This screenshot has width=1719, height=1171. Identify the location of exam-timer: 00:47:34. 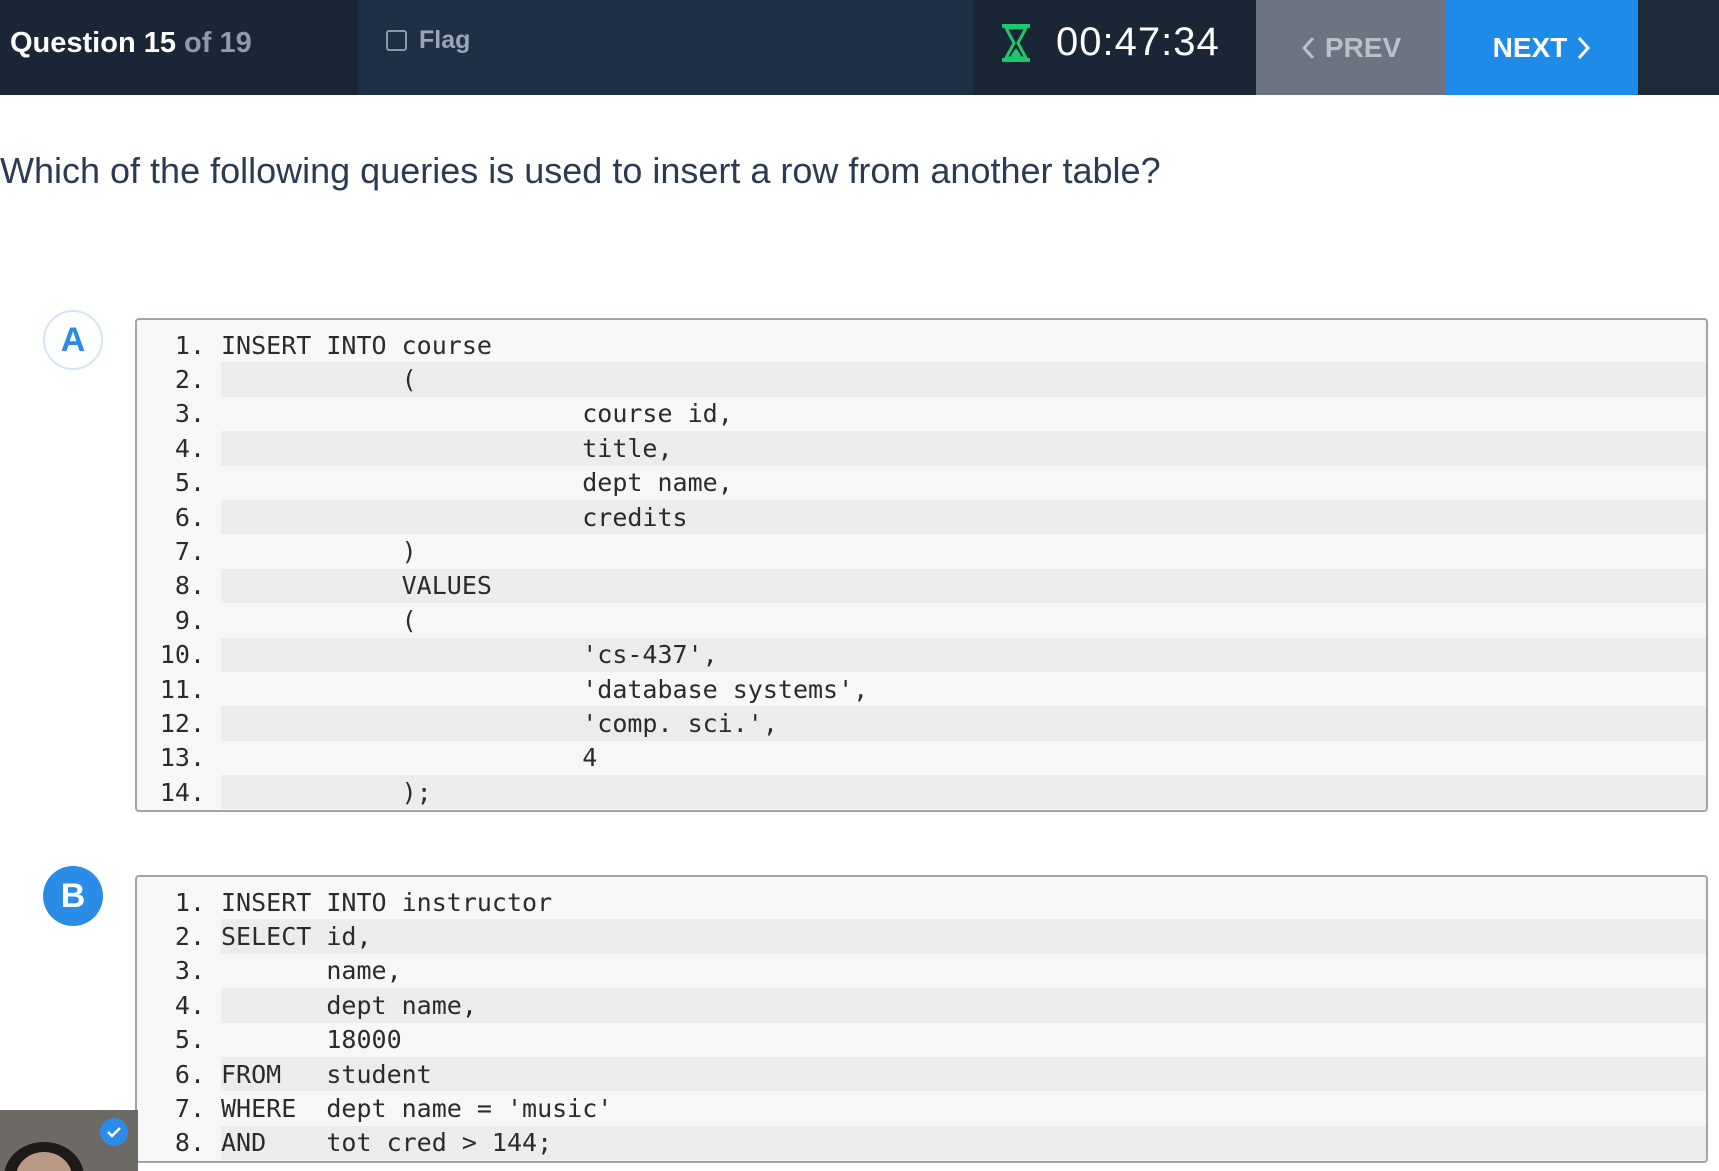
(1110, 42).